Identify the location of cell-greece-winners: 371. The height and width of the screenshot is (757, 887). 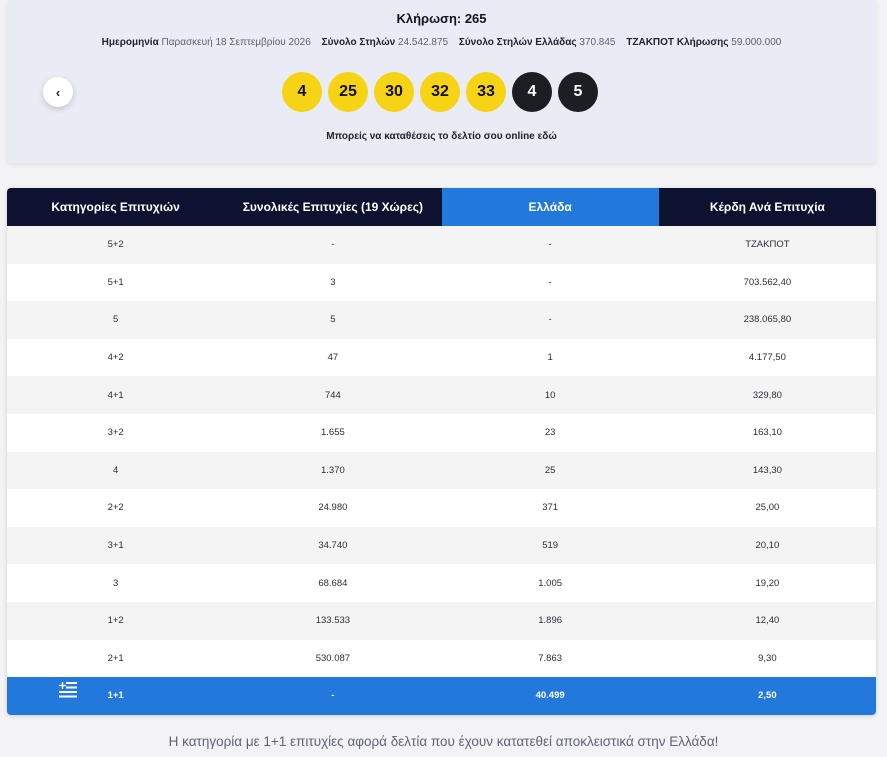
(550, 508).